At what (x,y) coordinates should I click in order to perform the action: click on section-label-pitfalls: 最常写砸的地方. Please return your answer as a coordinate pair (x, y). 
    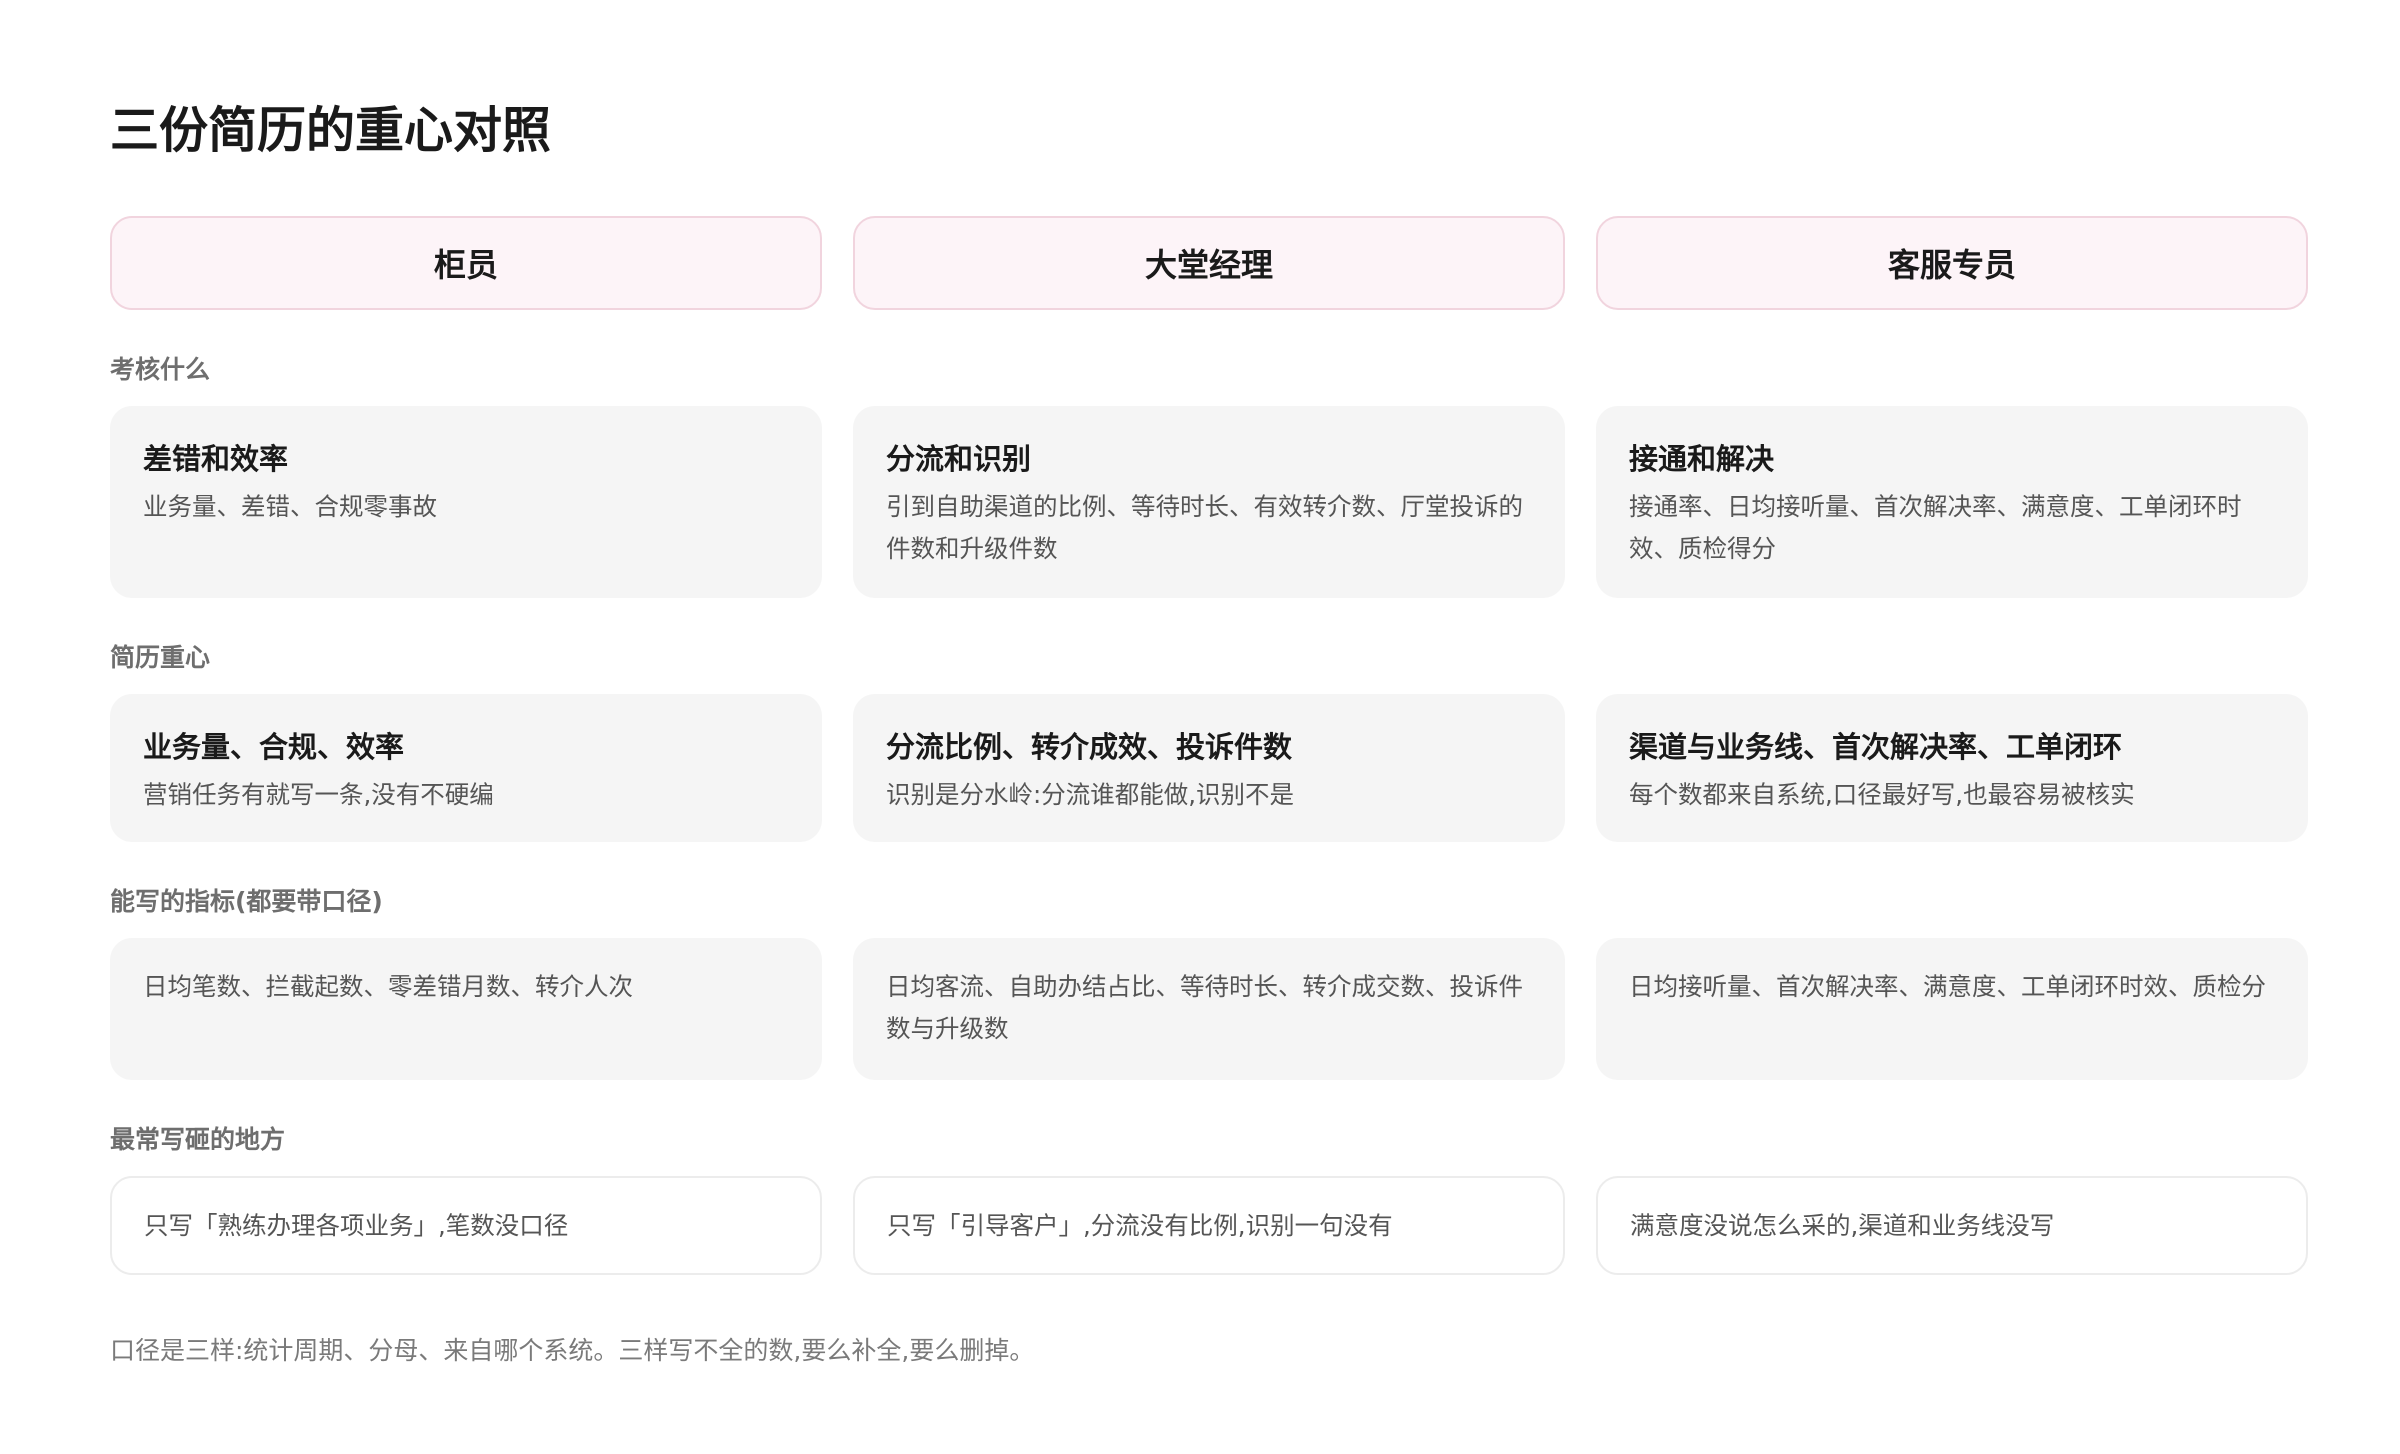
    Looking at the image, I should click on (198, 1139).